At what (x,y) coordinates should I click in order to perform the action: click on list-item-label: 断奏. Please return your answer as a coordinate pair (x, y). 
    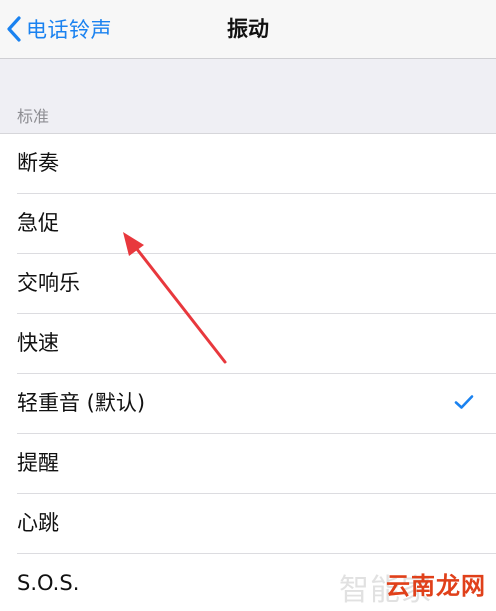
    Looking at the image, I should click on (38, 163).